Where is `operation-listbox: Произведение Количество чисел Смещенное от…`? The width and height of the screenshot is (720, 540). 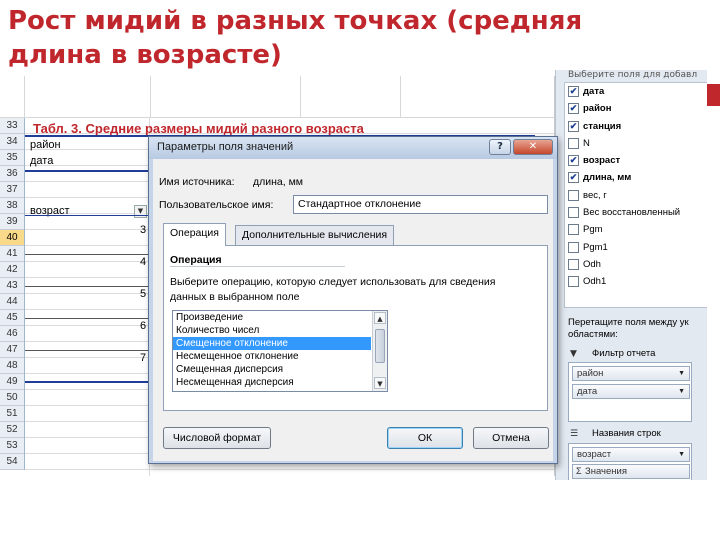 operation-listbox: Произведение Количество чисел Смещенное от… is located at coordinates (280, 351).